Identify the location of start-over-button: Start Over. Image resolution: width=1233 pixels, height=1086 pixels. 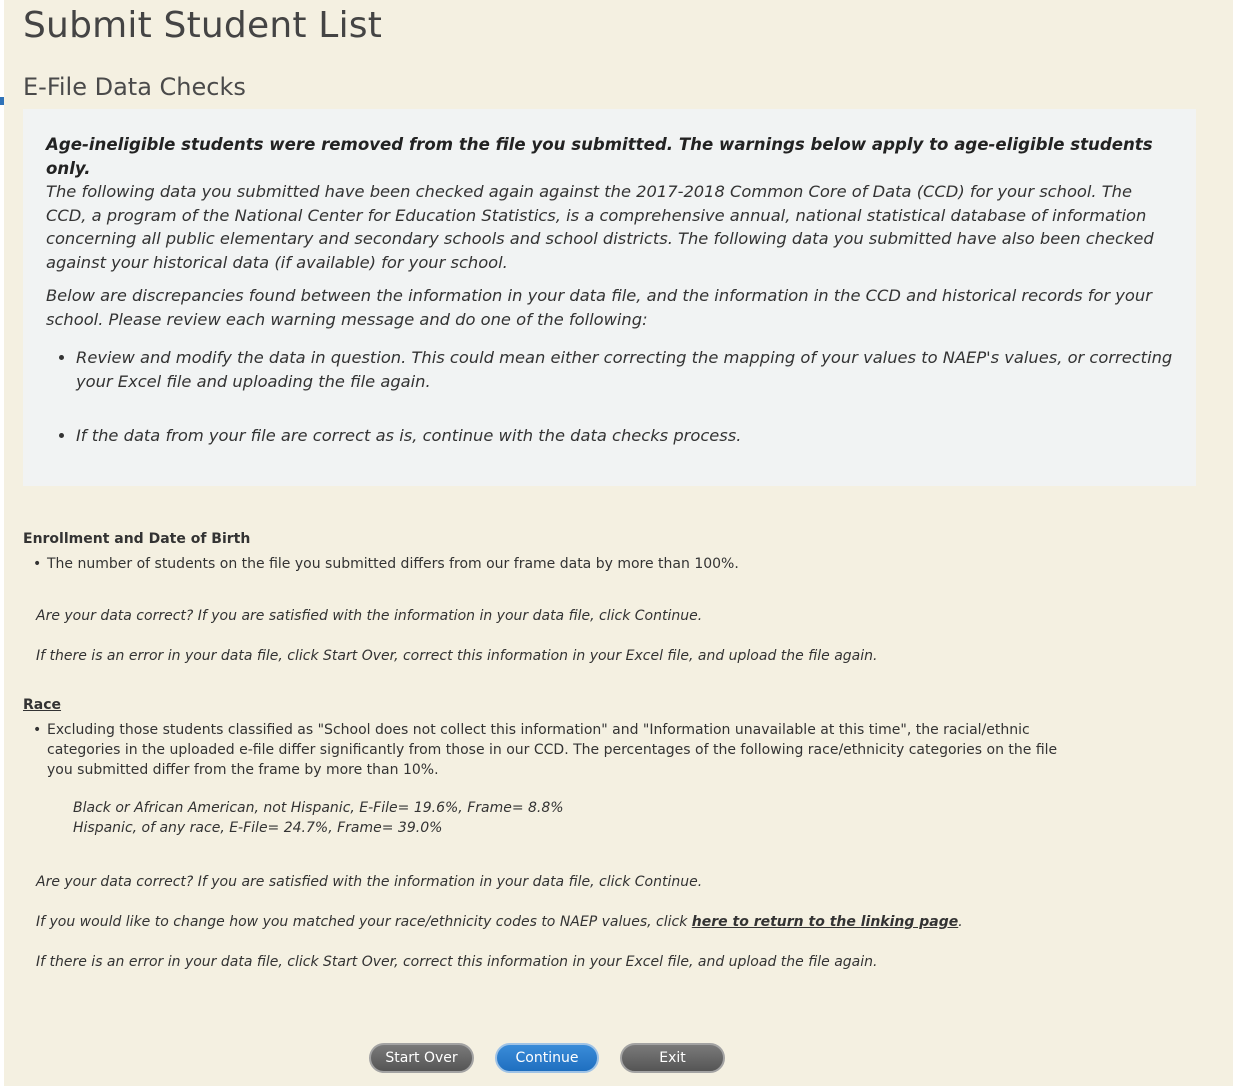
(421, 1058).